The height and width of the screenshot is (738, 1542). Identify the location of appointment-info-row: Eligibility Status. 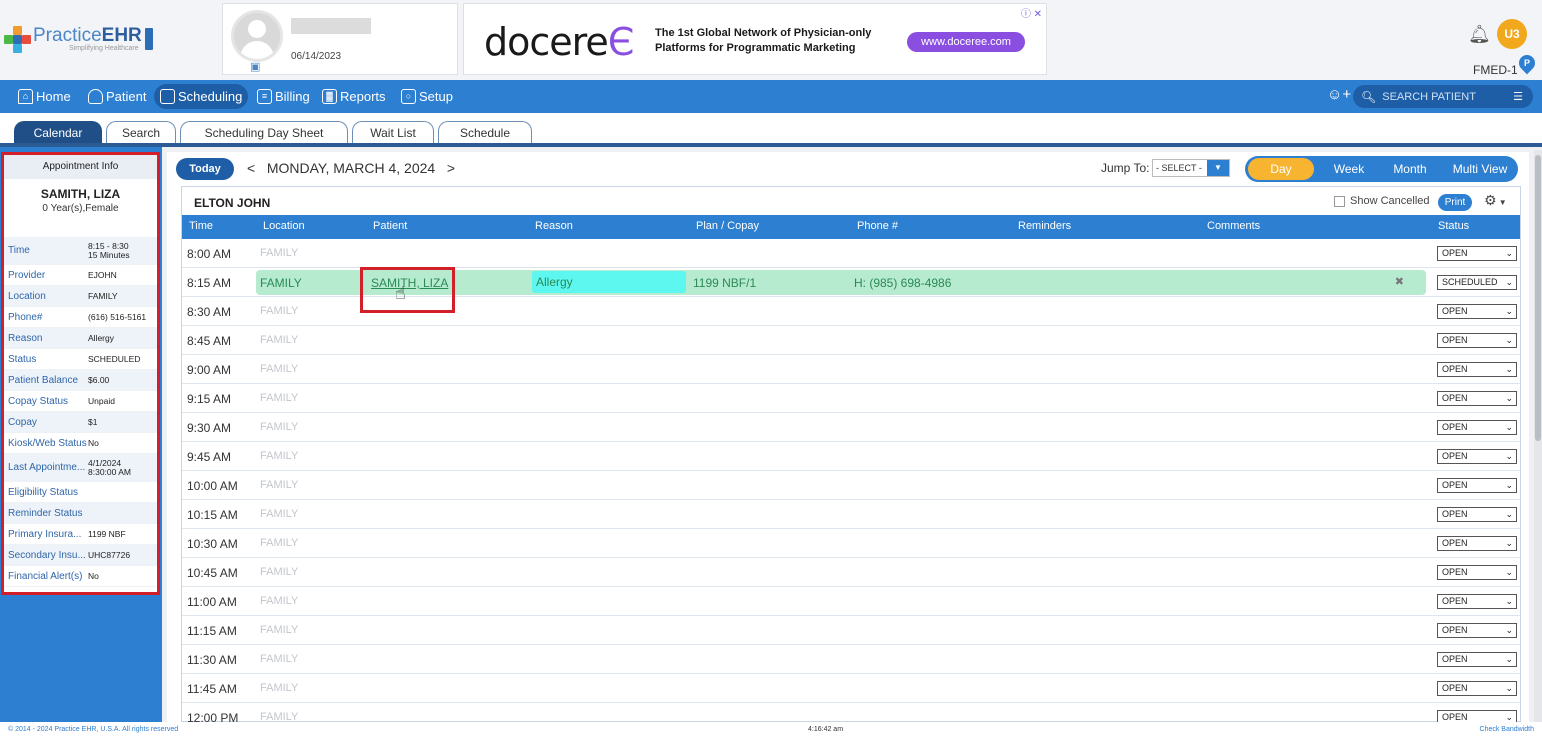
(80, 492).